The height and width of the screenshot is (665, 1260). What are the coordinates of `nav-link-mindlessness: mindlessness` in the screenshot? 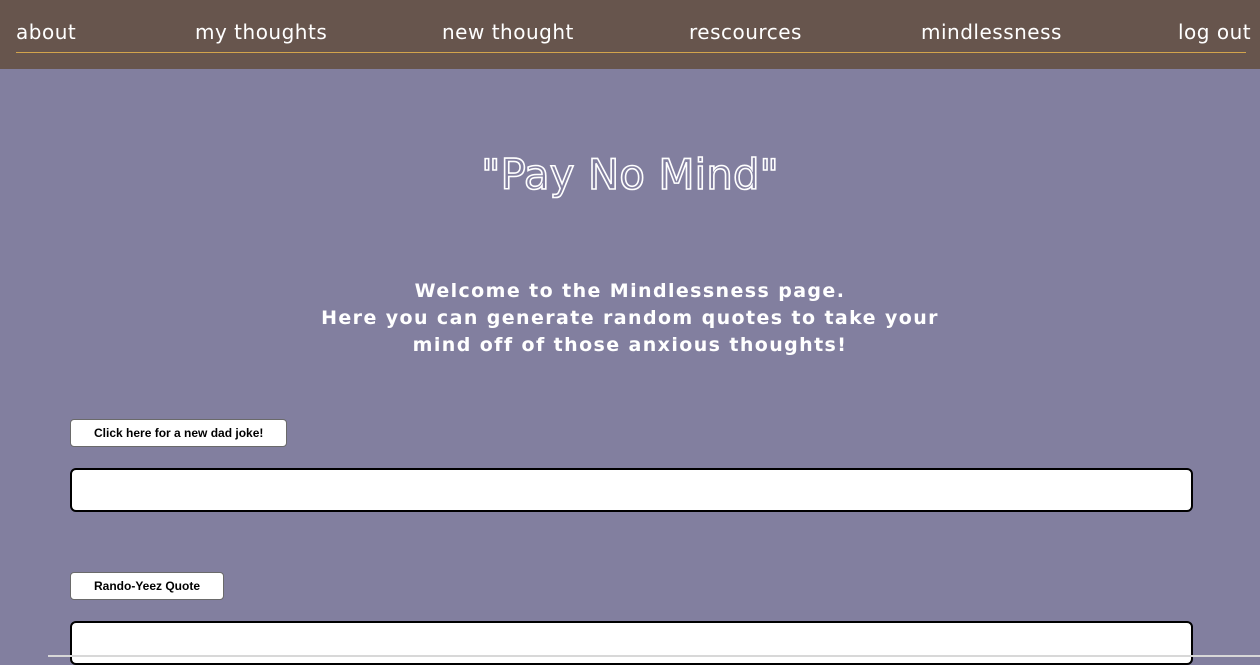 It's located at (991, 32).